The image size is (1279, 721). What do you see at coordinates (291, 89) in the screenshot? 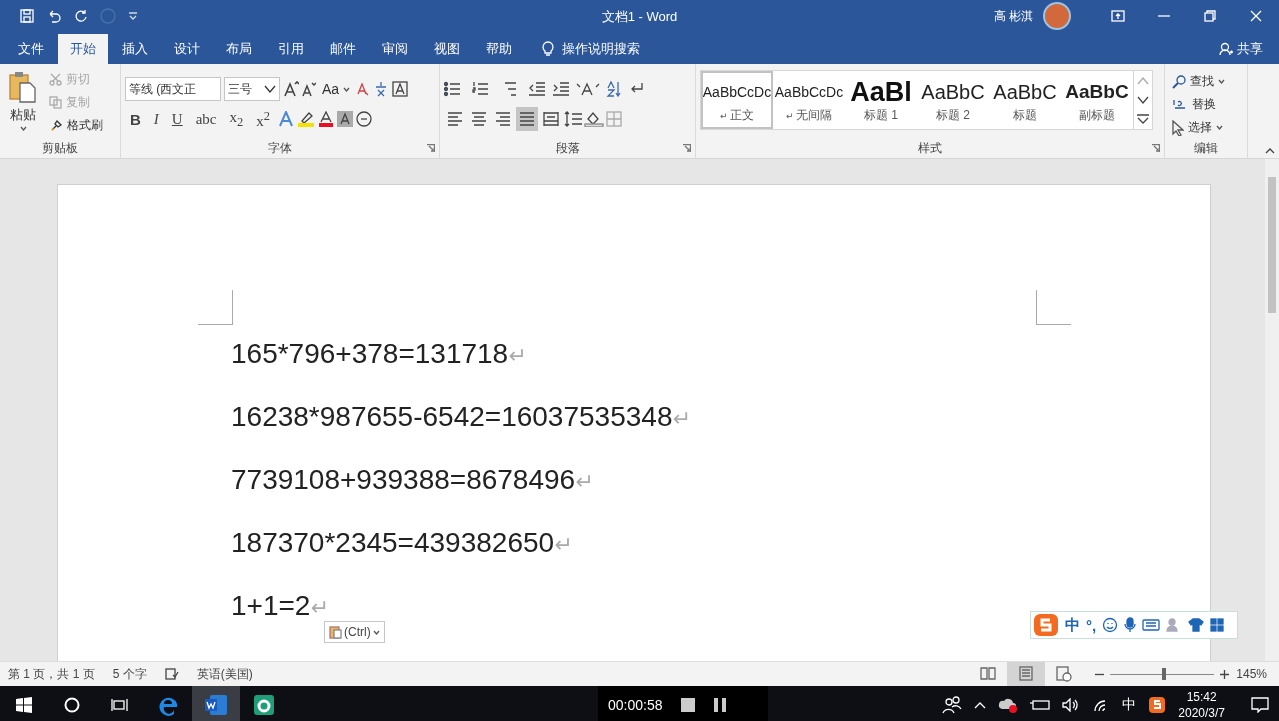
I see `grow-font-icon` at bounding box center [291, 89].